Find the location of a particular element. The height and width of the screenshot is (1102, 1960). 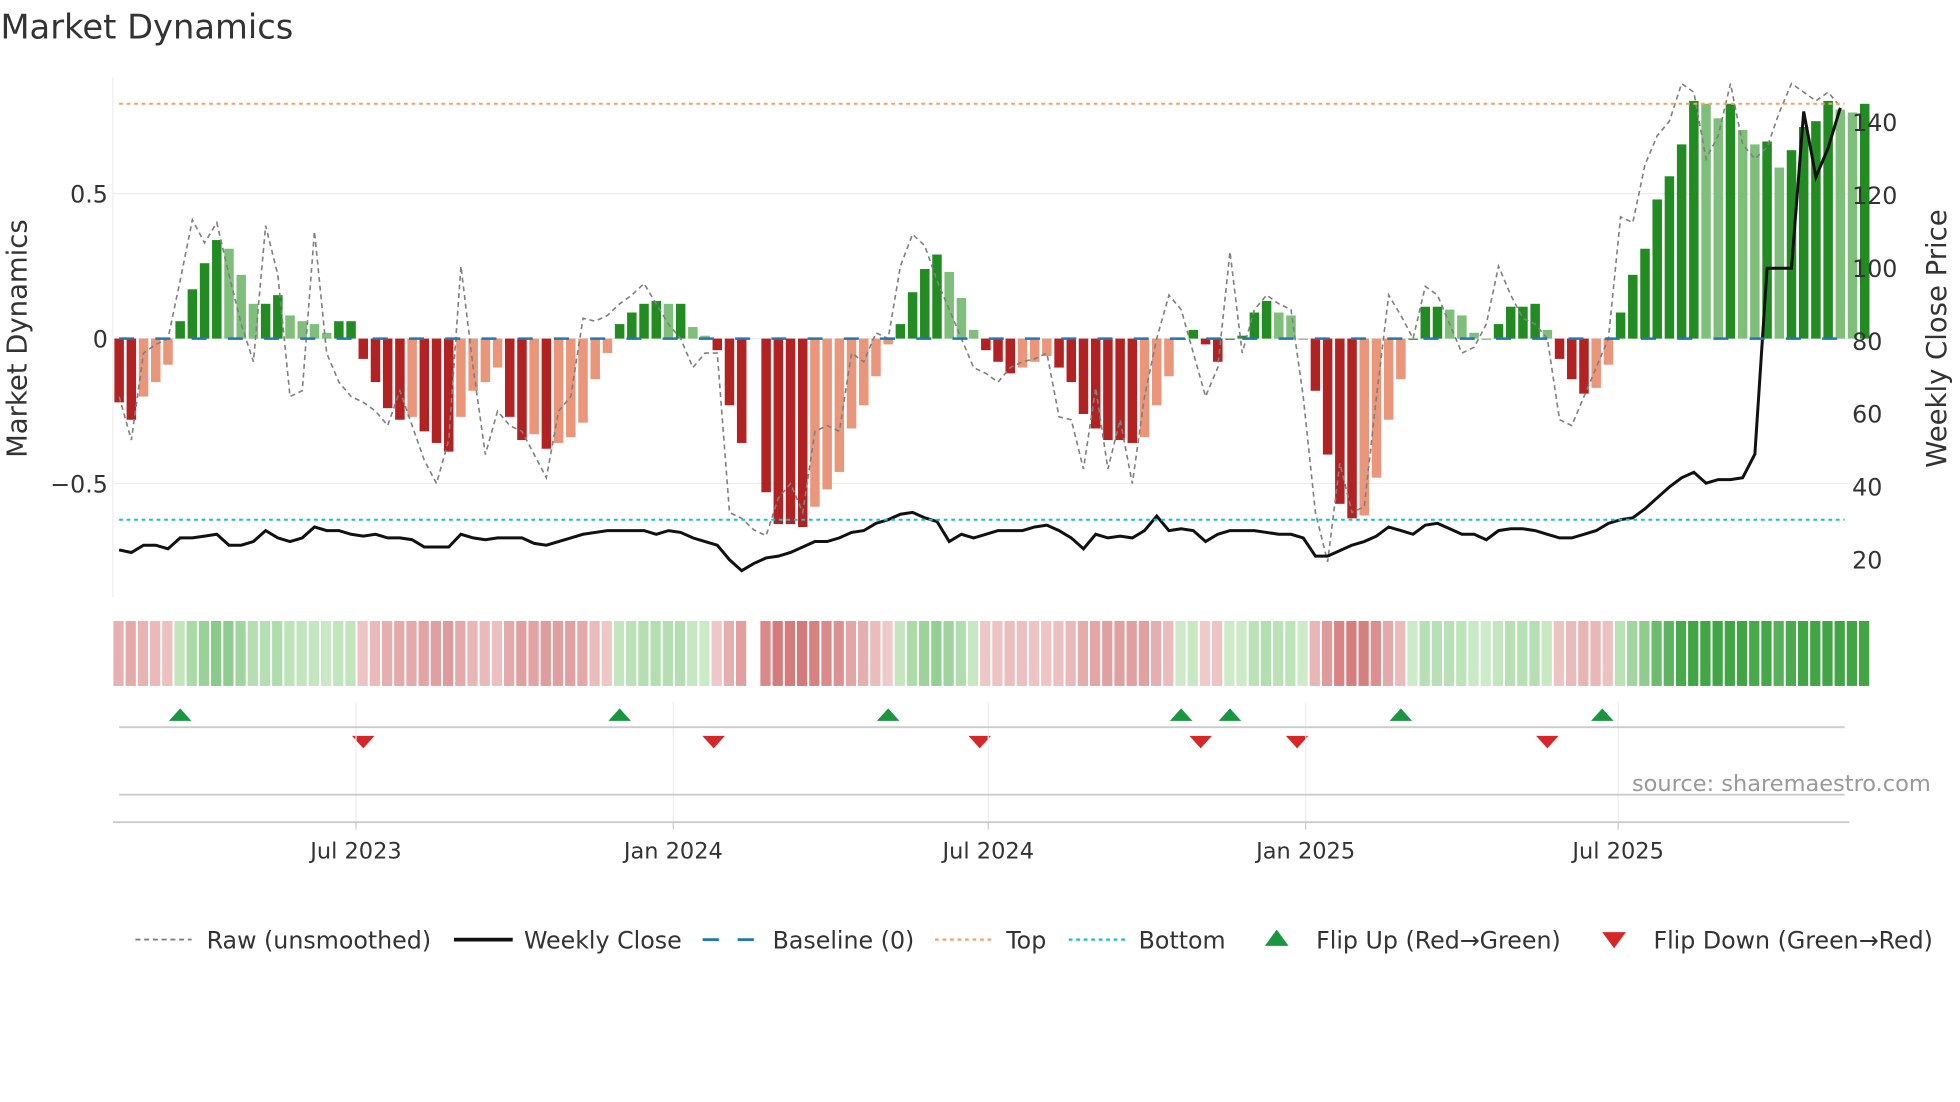

y-axis-label: Market Dynamics is located at coordinates (18, 338).